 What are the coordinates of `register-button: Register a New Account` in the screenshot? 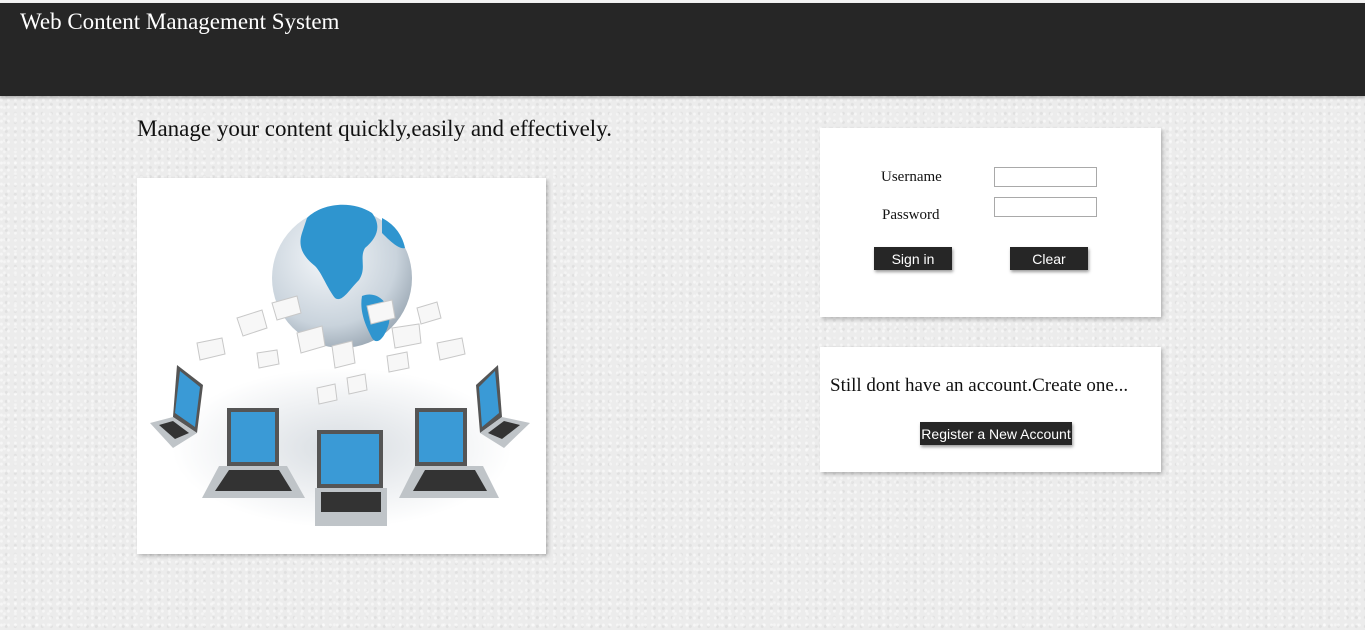 It's located at (996, 433).